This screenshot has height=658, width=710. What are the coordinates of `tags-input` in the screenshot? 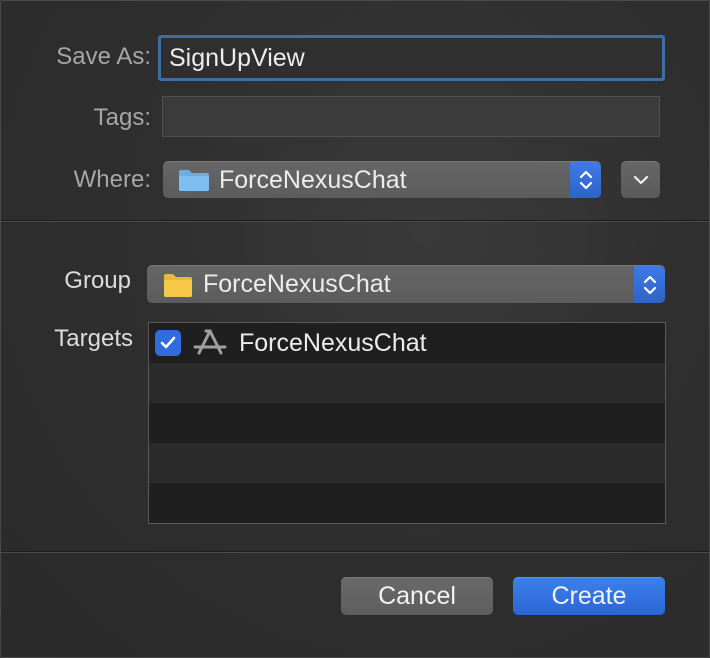 It's located at (411, 116).